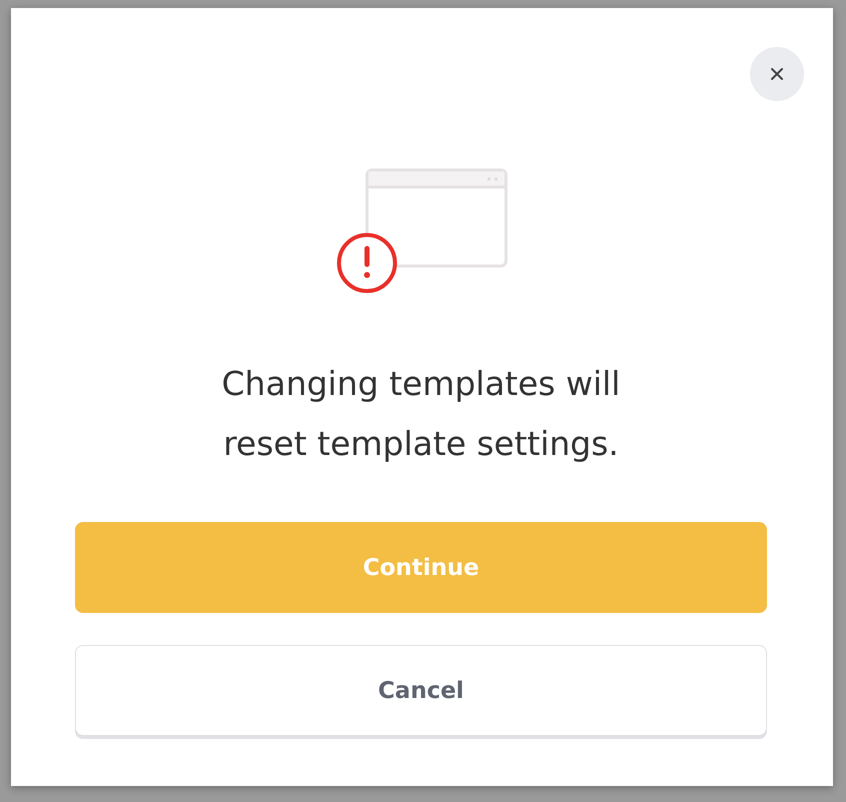 The image size is (846, 802). Describe the element at coordinates (421, 690) in the screenshot. I see `cancel-button: Cancel` at that location.